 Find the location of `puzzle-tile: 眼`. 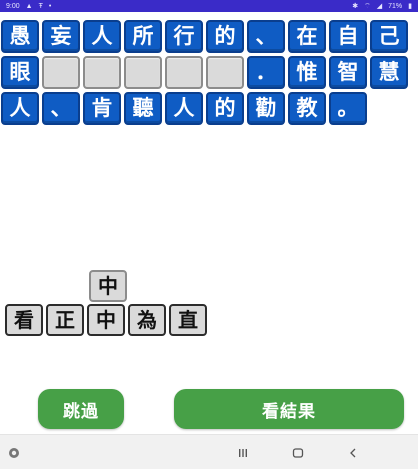

puzzle-tile: 眼 is located at coordinates (20, 72).